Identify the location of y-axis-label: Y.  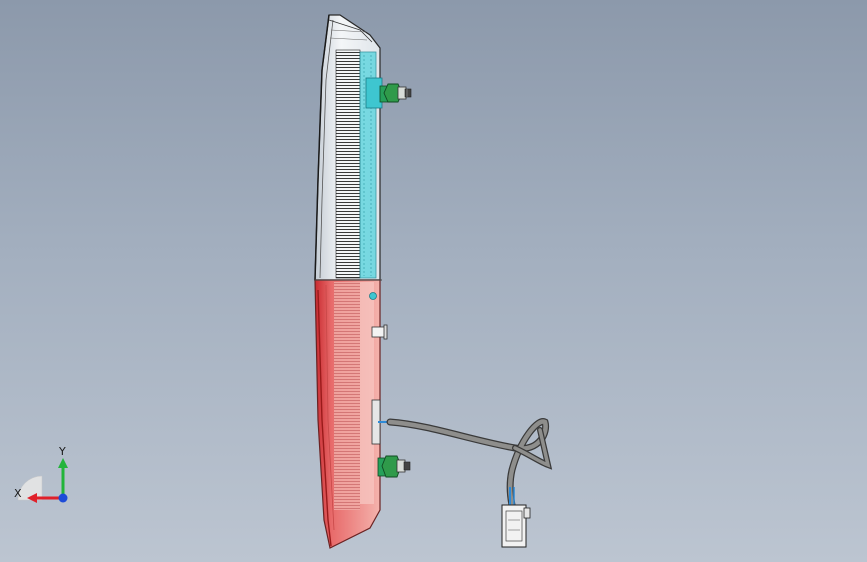
(62, 451).